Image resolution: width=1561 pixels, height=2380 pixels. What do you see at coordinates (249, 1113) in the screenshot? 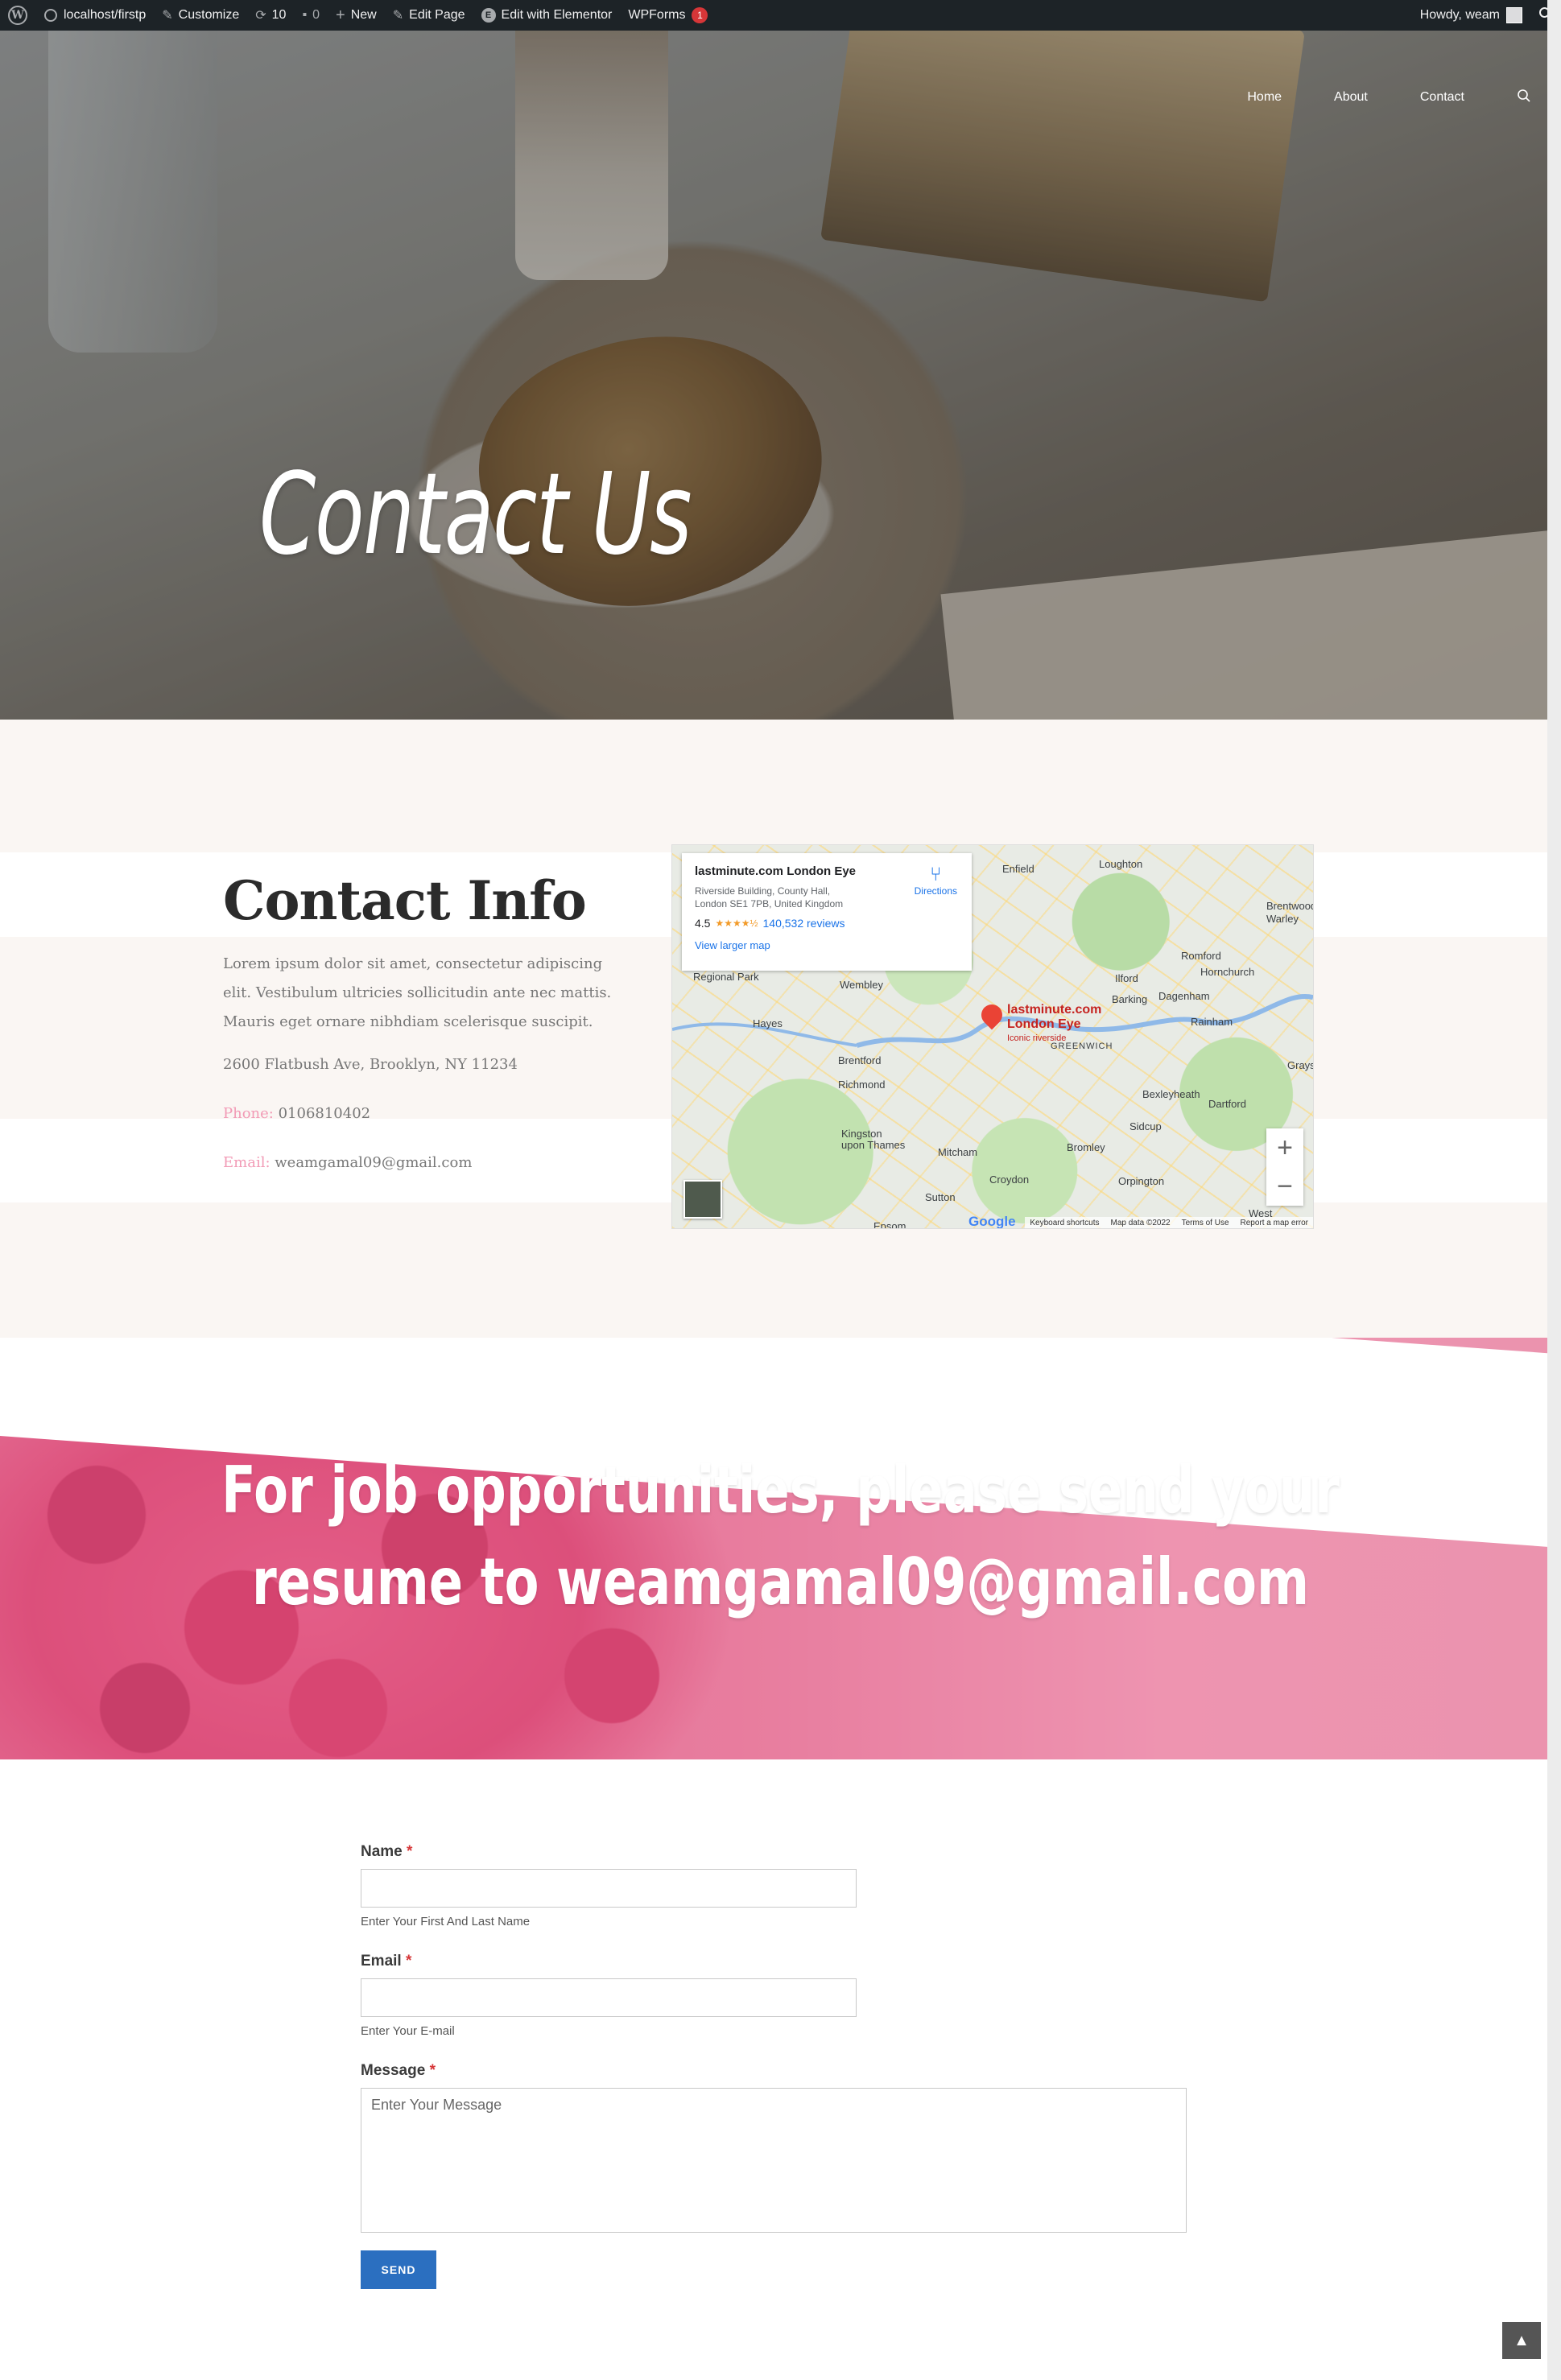
I see `phone-label: Phone:` at bounding box center [249, 1113].